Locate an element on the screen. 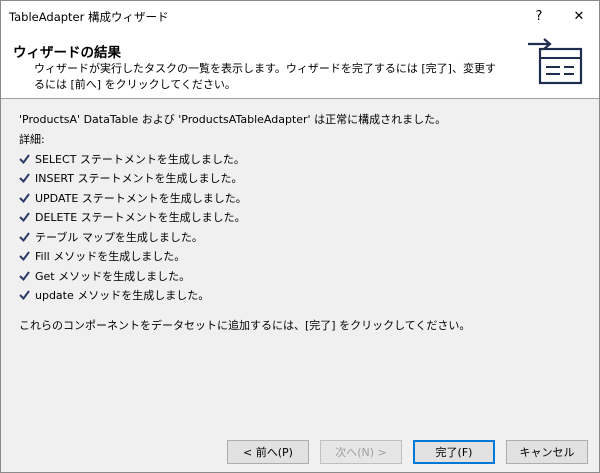 The image size is (600, 473). next-button: 次へ(N) > is located at coordinates (361, 452).